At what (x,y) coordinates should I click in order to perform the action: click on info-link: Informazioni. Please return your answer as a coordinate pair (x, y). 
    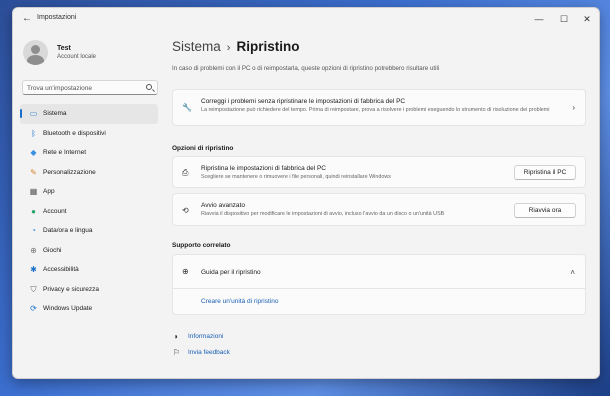
    Looking at the image, I should click on (205, 336).